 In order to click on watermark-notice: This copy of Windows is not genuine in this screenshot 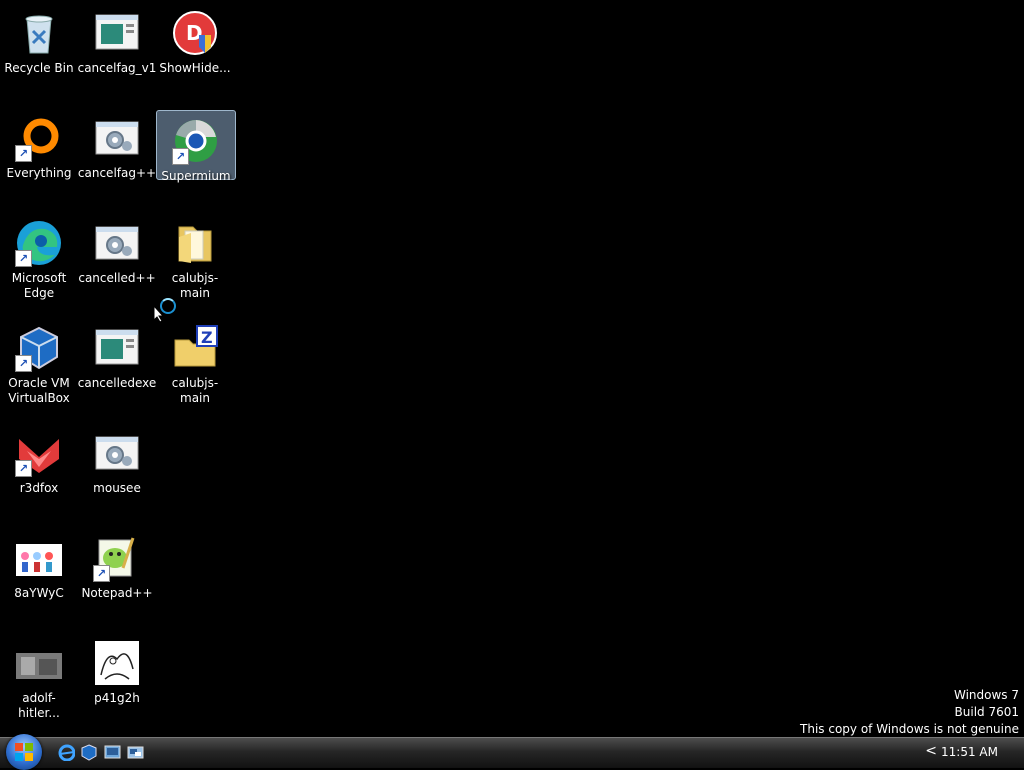, I will do `click(909, 729)`.